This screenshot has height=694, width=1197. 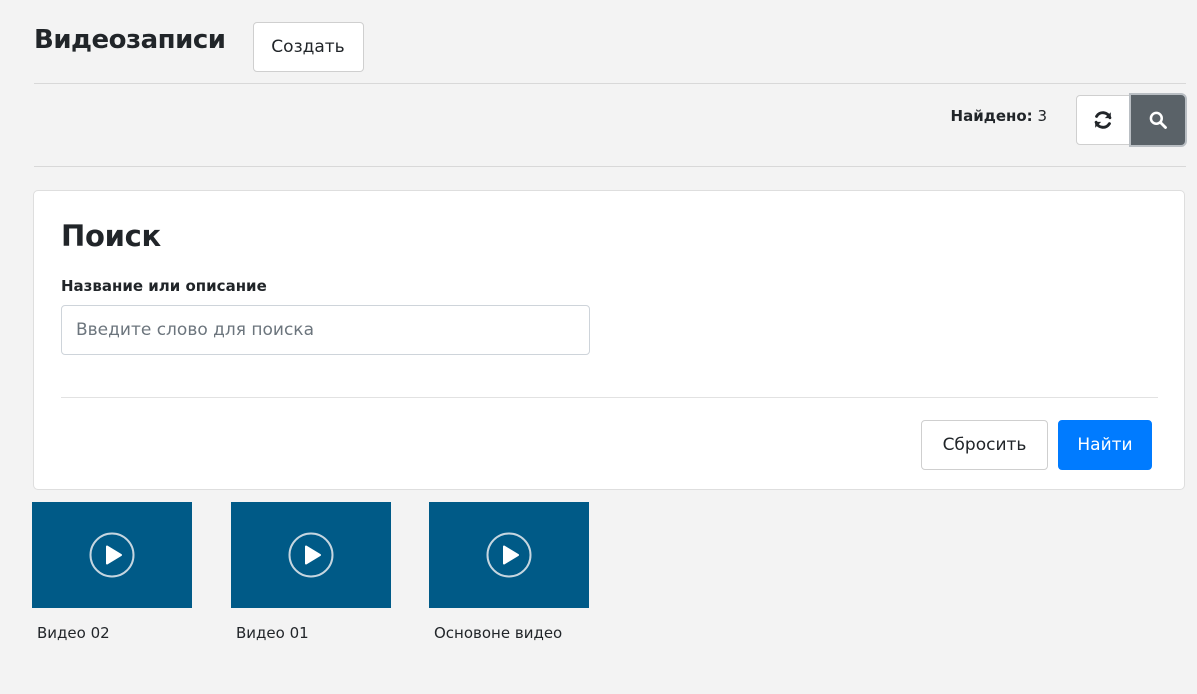 I want to click on search-panel-divider, so click(x=609, y=397).